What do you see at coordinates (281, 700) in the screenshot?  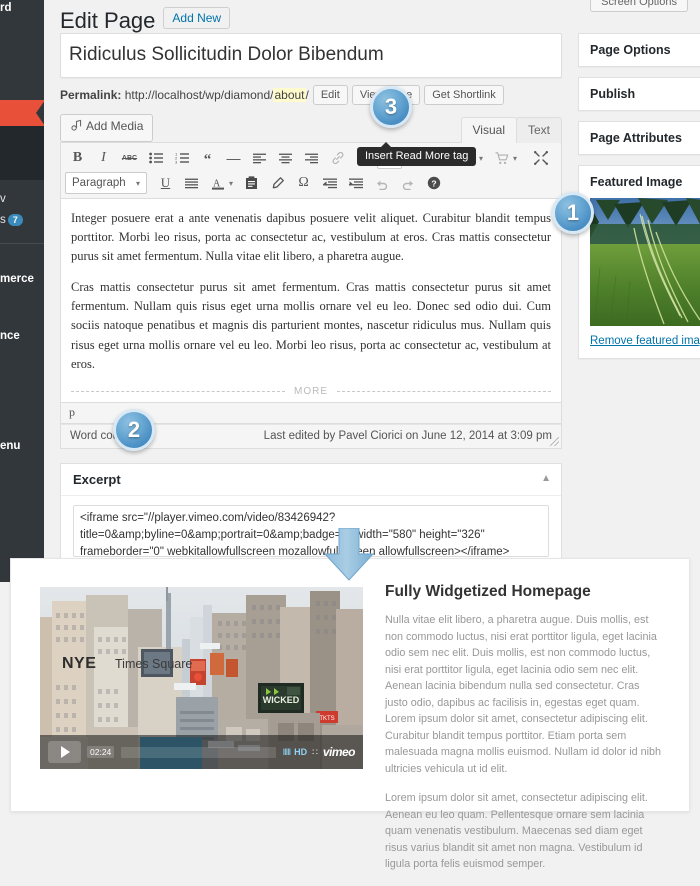 I see `svg-text: WICKED` at bounding box center [281, 700].